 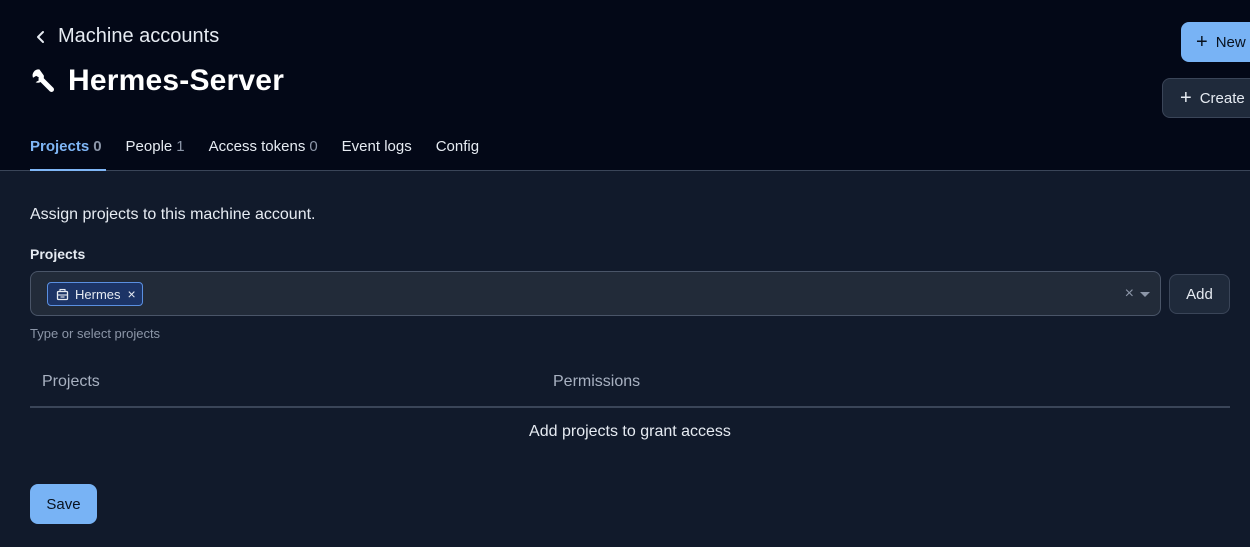 What do you see at coordinates (173, 214) in the screenshot?
I see `section-description: Assign projects to this machine account.` at bounding box center [173, 214].